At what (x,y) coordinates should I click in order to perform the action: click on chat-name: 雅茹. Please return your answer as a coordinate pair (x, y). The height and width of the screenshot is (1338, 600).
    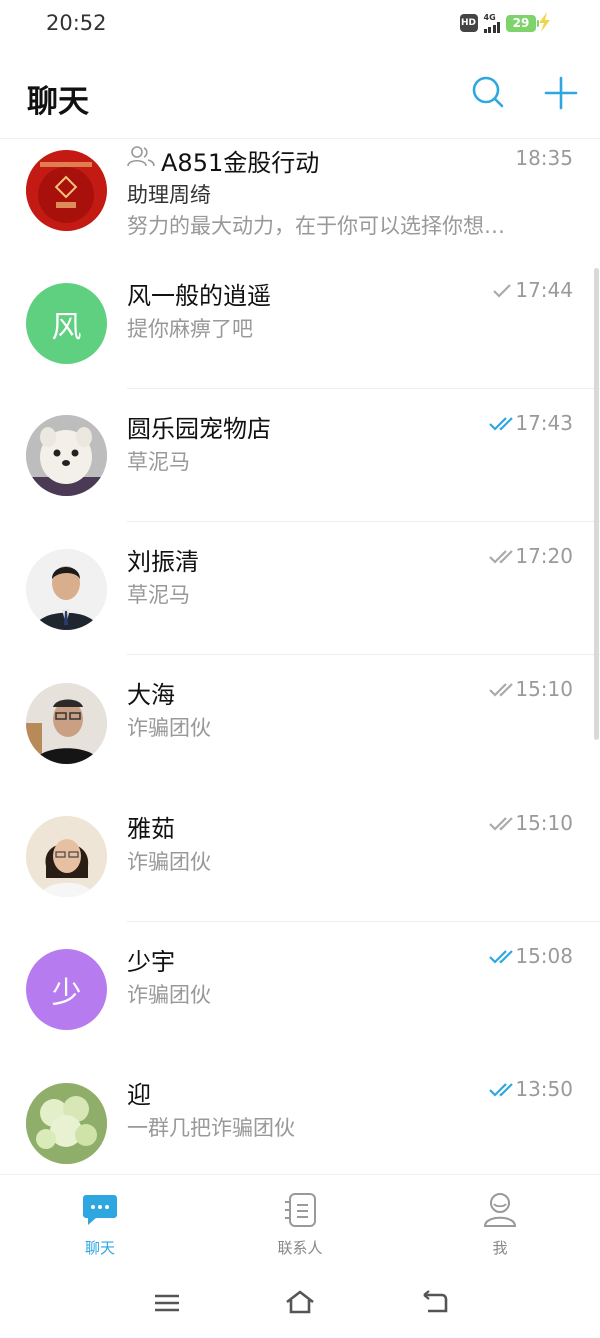
    Looking at the image, I should click on (151, 829).